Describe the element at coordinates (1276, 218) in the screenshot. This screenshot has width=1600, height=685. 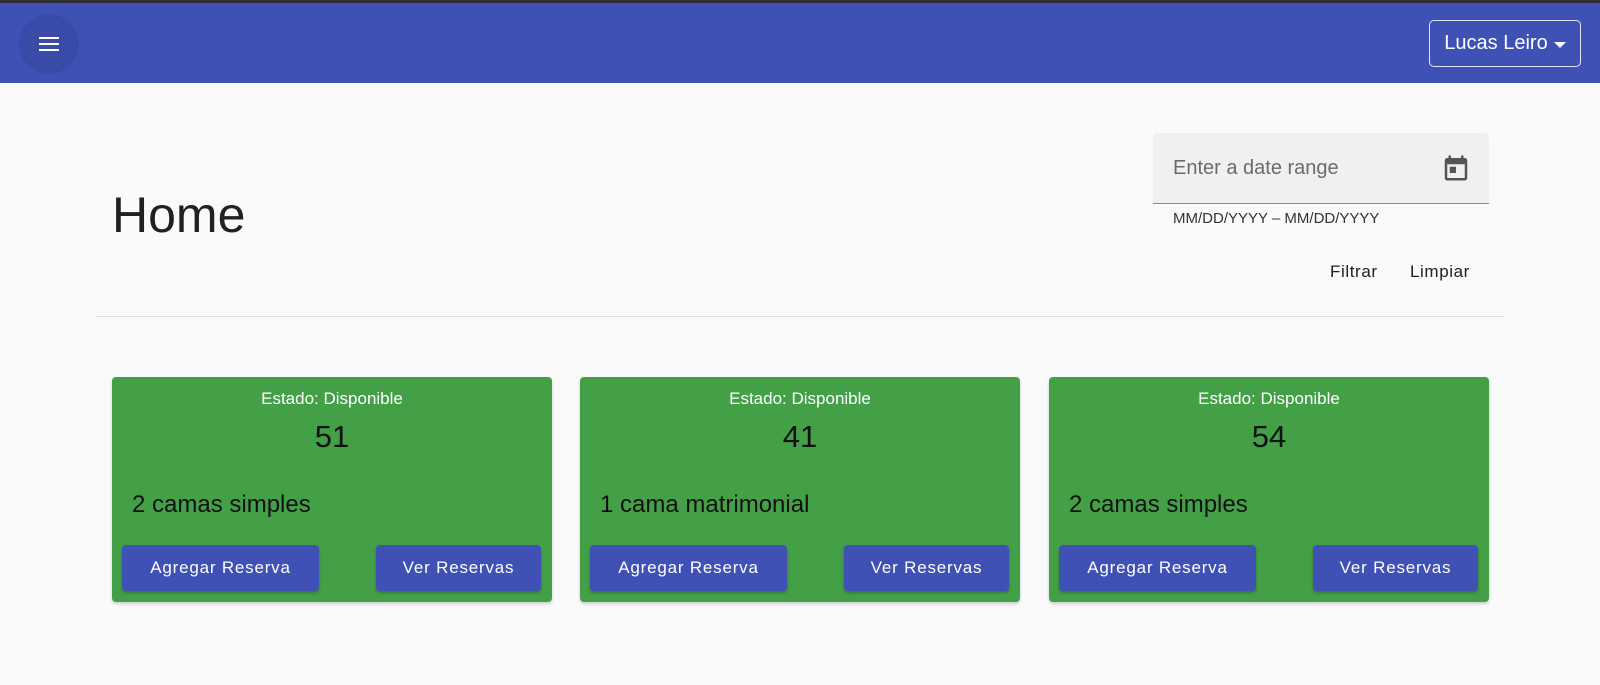
I see `date-format-hint: MM/DD/YYYY – MM/DD/YYYY` at that location.